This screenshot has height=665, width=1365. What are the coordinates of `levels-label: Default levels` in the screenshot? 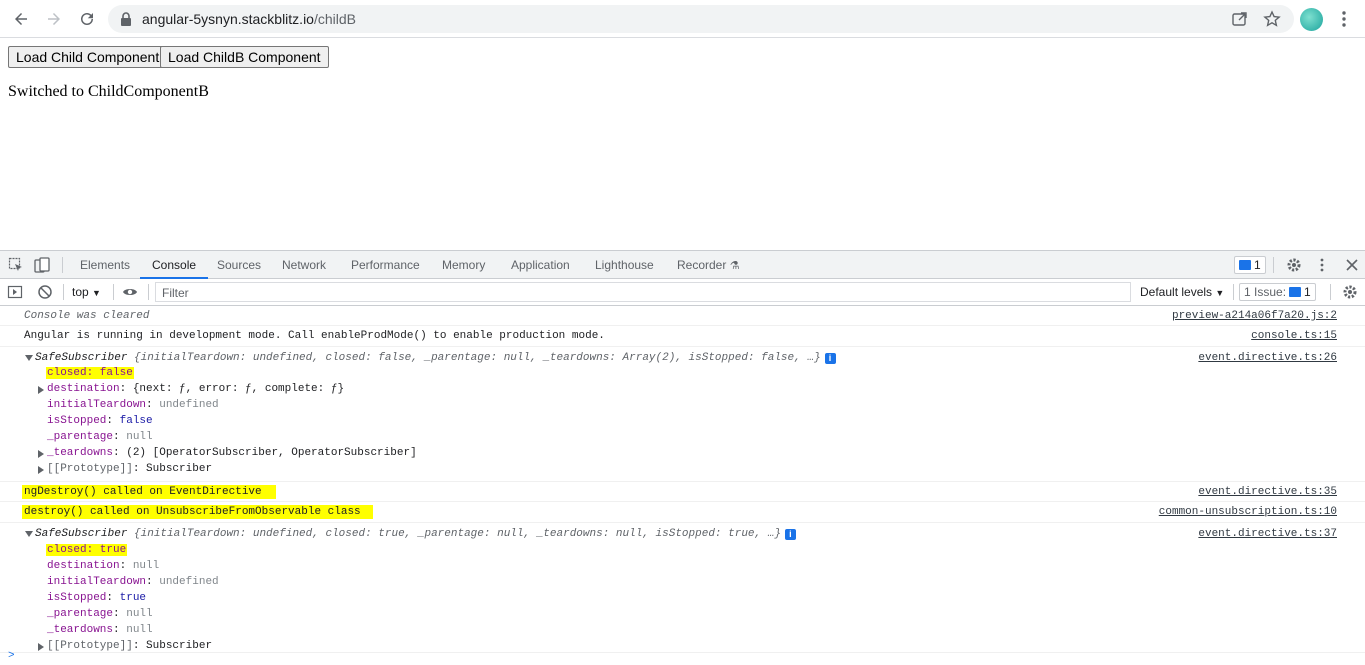 It's located at (1176, 292).